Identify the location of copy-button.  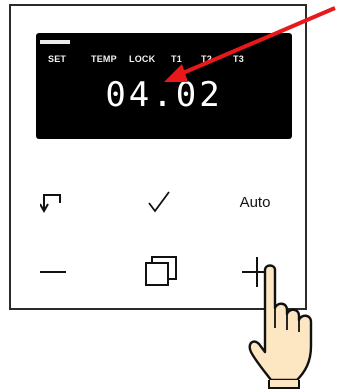
(161, 272).